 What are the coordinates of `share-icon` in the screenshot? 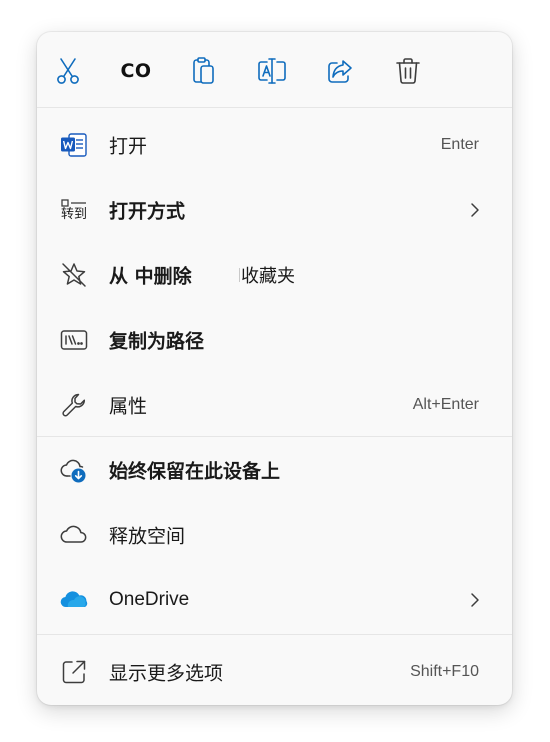 It's located at (340, 71).